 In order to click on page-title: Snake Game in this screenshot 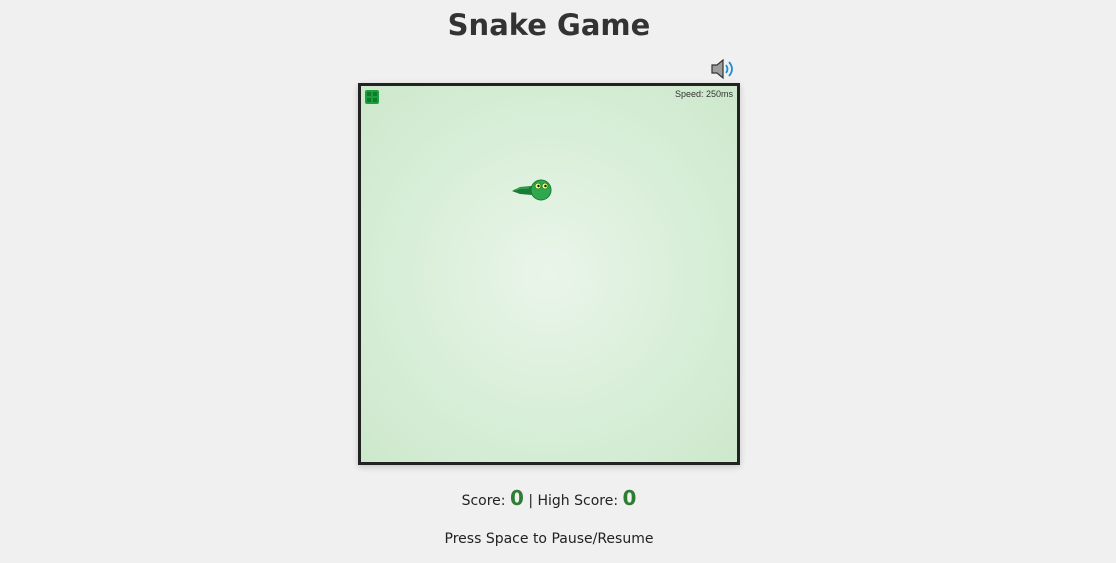, I will do `click(549, 25)`.